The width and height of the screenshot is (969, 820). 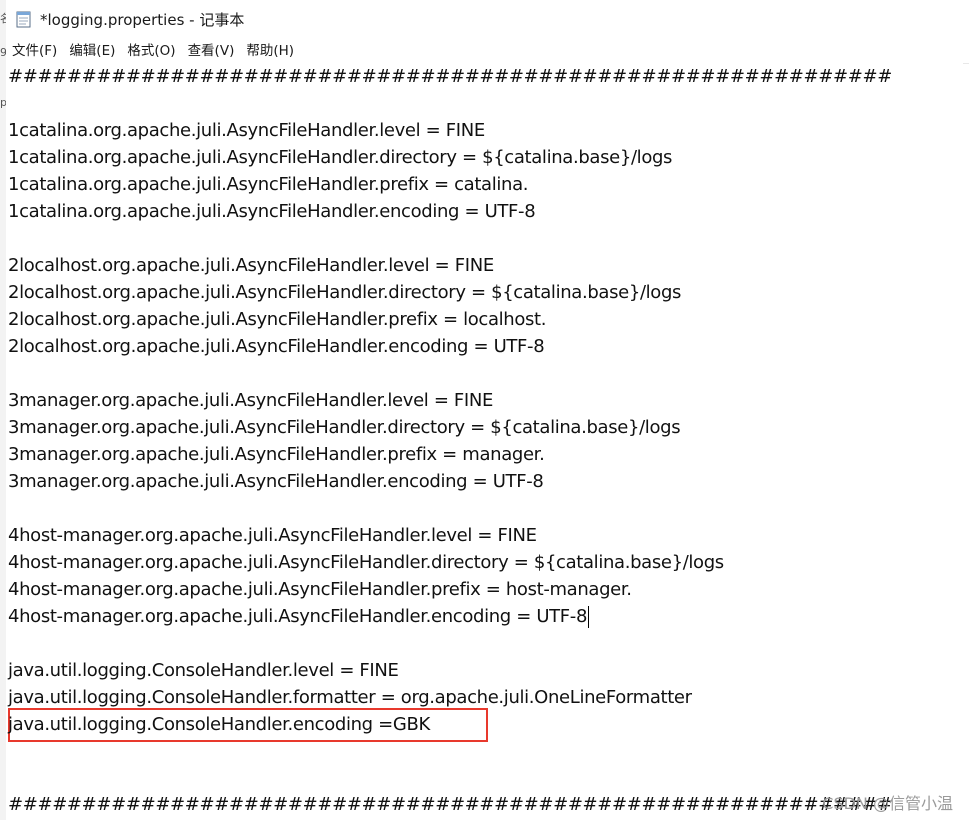 What do you see at coordinates (270, 51) in the screenshot?
I see `menu-help: 帮助(H)` at bounding box center [270, 51].